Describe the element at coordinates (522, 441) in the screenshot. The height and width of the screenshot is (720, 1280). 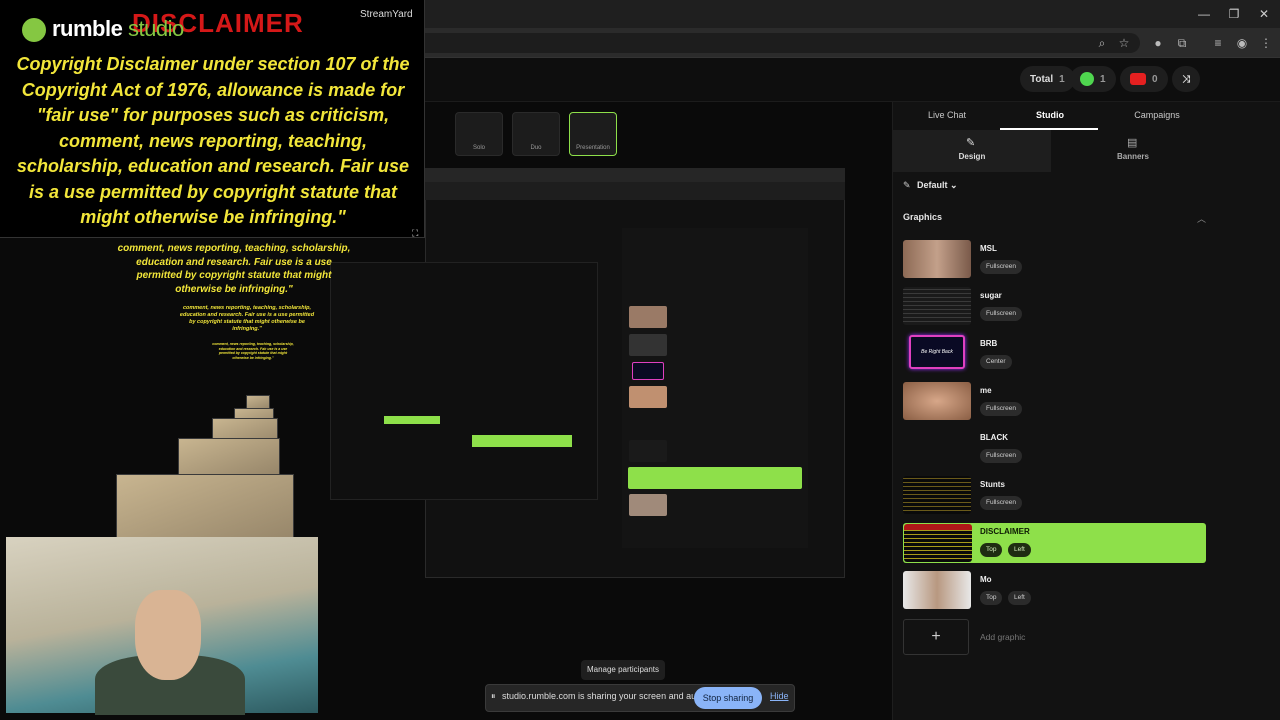
I see `deep-highlight-row` at that location.